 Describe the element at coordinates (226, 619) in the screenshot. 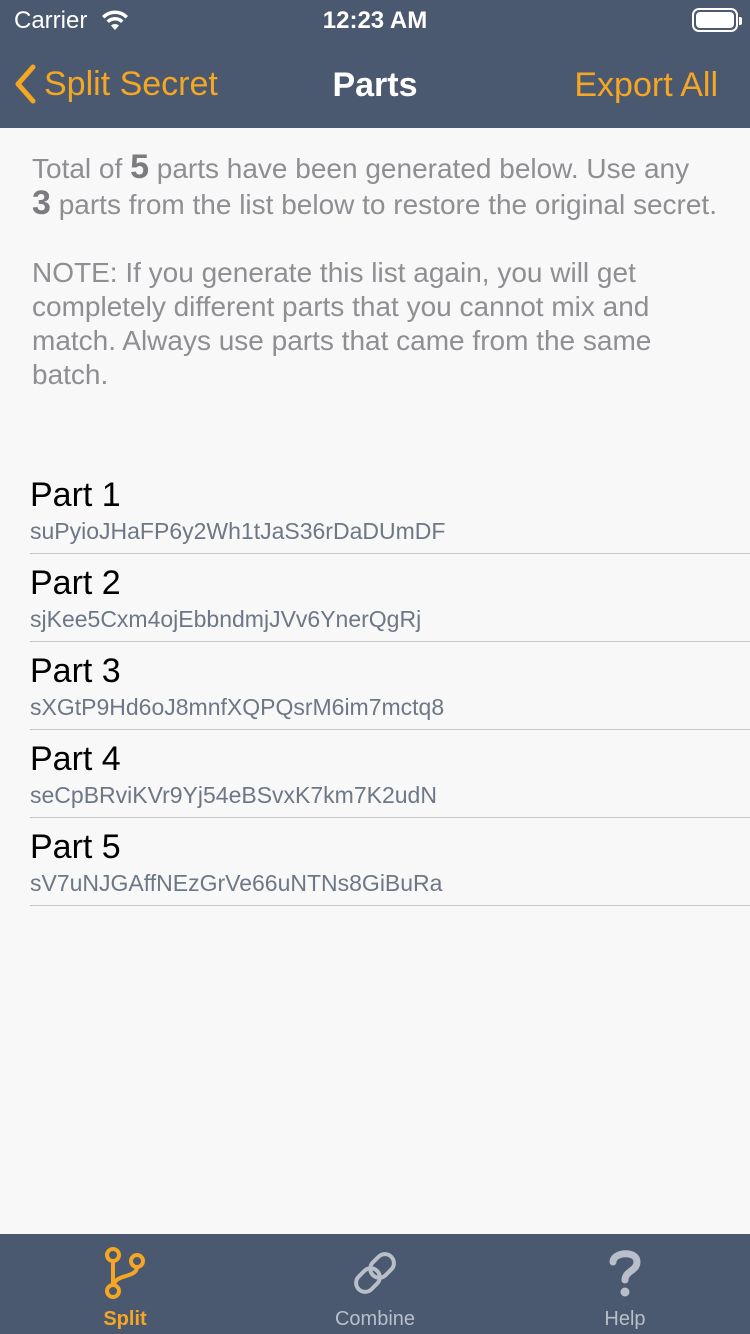

I see `part-value: sjKee5Cxm4ojEbbndmjJVv6YnerQgRj` at that location.